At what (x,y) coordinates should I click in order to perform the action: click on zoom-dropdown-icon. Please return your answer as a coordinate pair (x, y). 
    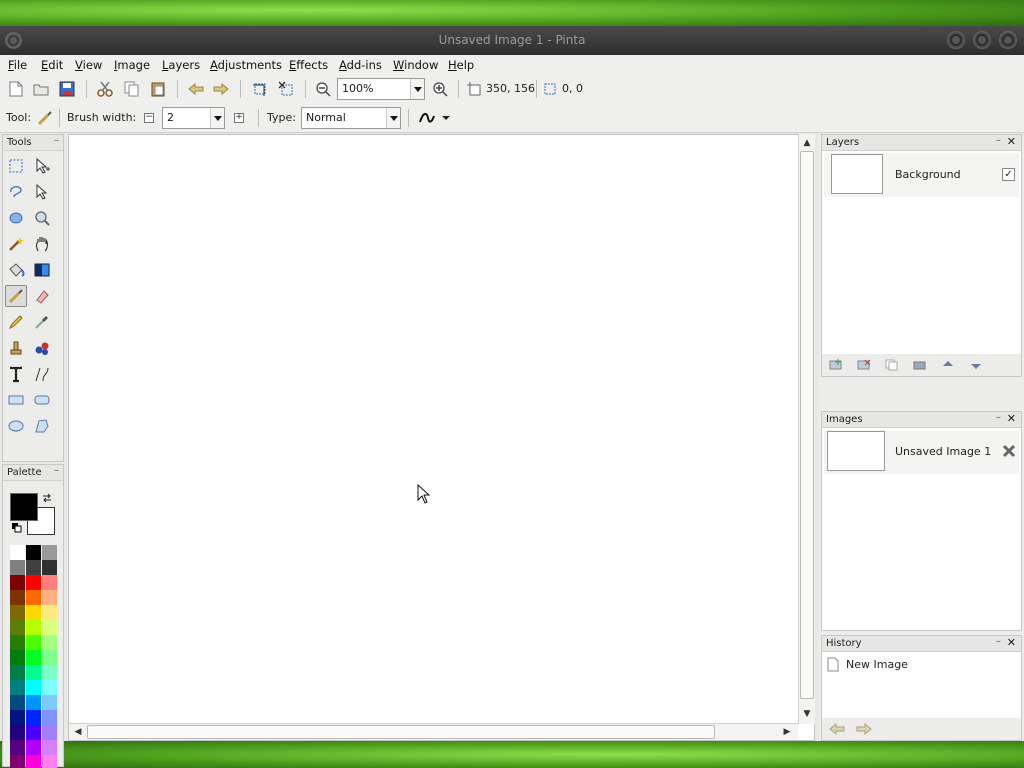
    Looking at the image, I should click on (417, 89).